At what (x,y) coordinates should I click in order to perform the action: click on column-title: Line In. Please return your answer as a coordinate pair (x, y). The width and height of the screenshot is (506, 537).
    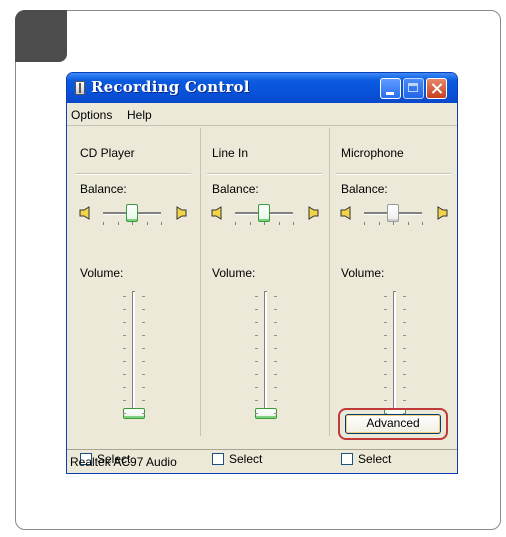
    Looking at the image, I should click on (230, 153).